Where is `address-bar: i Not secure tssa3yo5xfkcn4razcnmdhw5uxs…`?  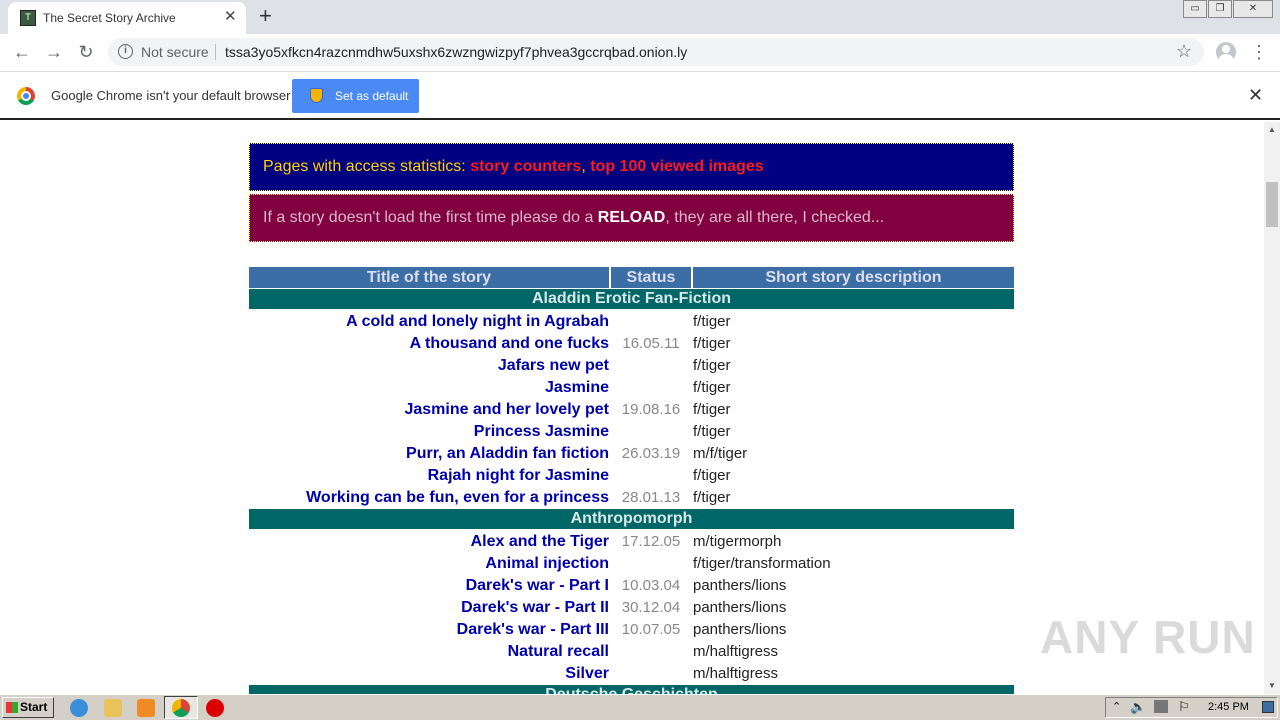
address-bar: i Not secure tssa3yo5xfkcn4razcnmdhw5uxs… is located at coordinates (656, 52).